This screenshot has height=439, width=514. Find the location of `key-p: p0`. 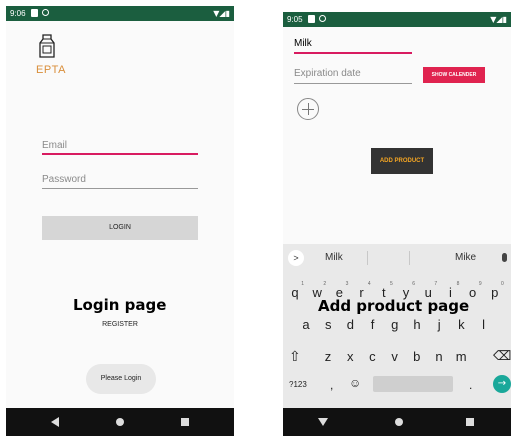

key-p: p0 is located at coordinates (495, 292).